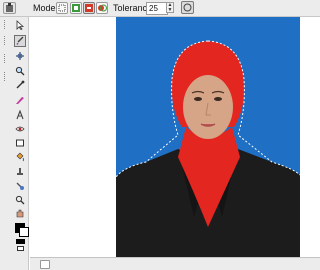  I want to click on new-selection-mode-icon, so click(62, 8).